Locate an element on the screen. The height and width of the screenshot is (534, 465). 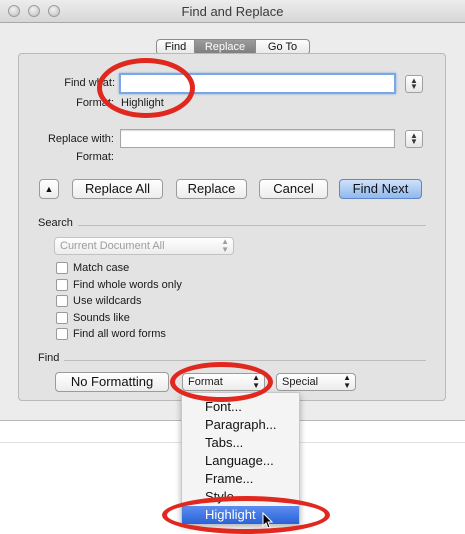
replace-format-label: Format: is located at coordinates (95, 157).